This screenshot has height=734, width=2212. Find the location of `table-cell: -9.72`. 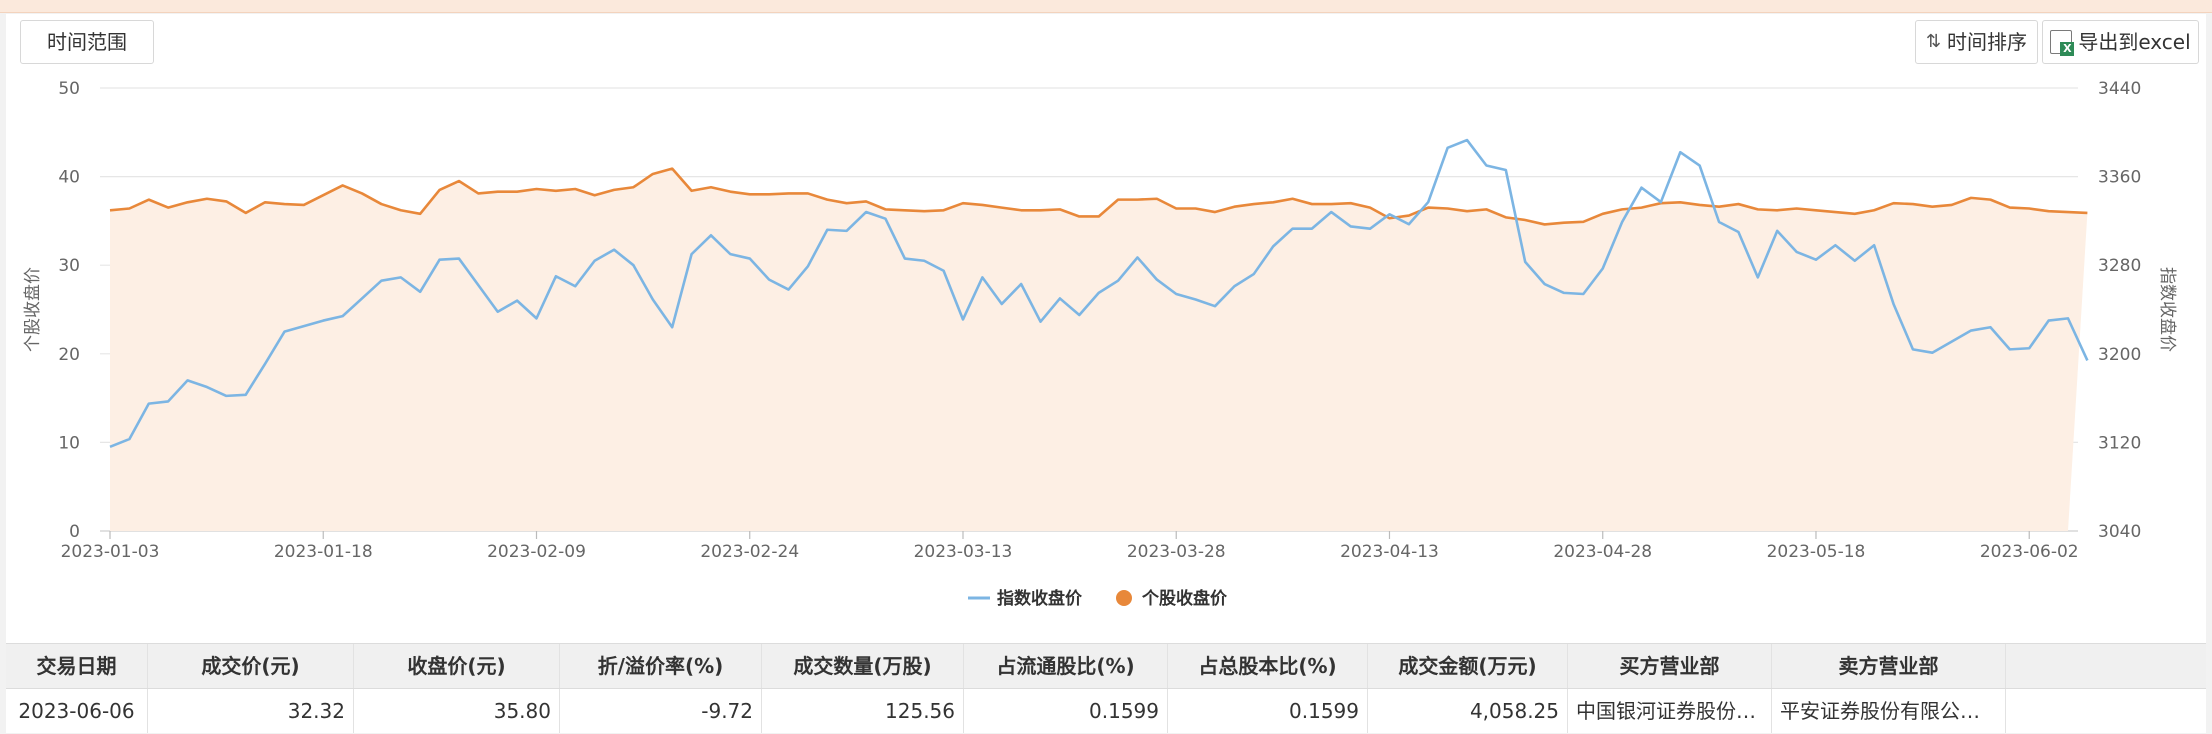

table-cell: -9.72 is located at coordinates (661, 711).